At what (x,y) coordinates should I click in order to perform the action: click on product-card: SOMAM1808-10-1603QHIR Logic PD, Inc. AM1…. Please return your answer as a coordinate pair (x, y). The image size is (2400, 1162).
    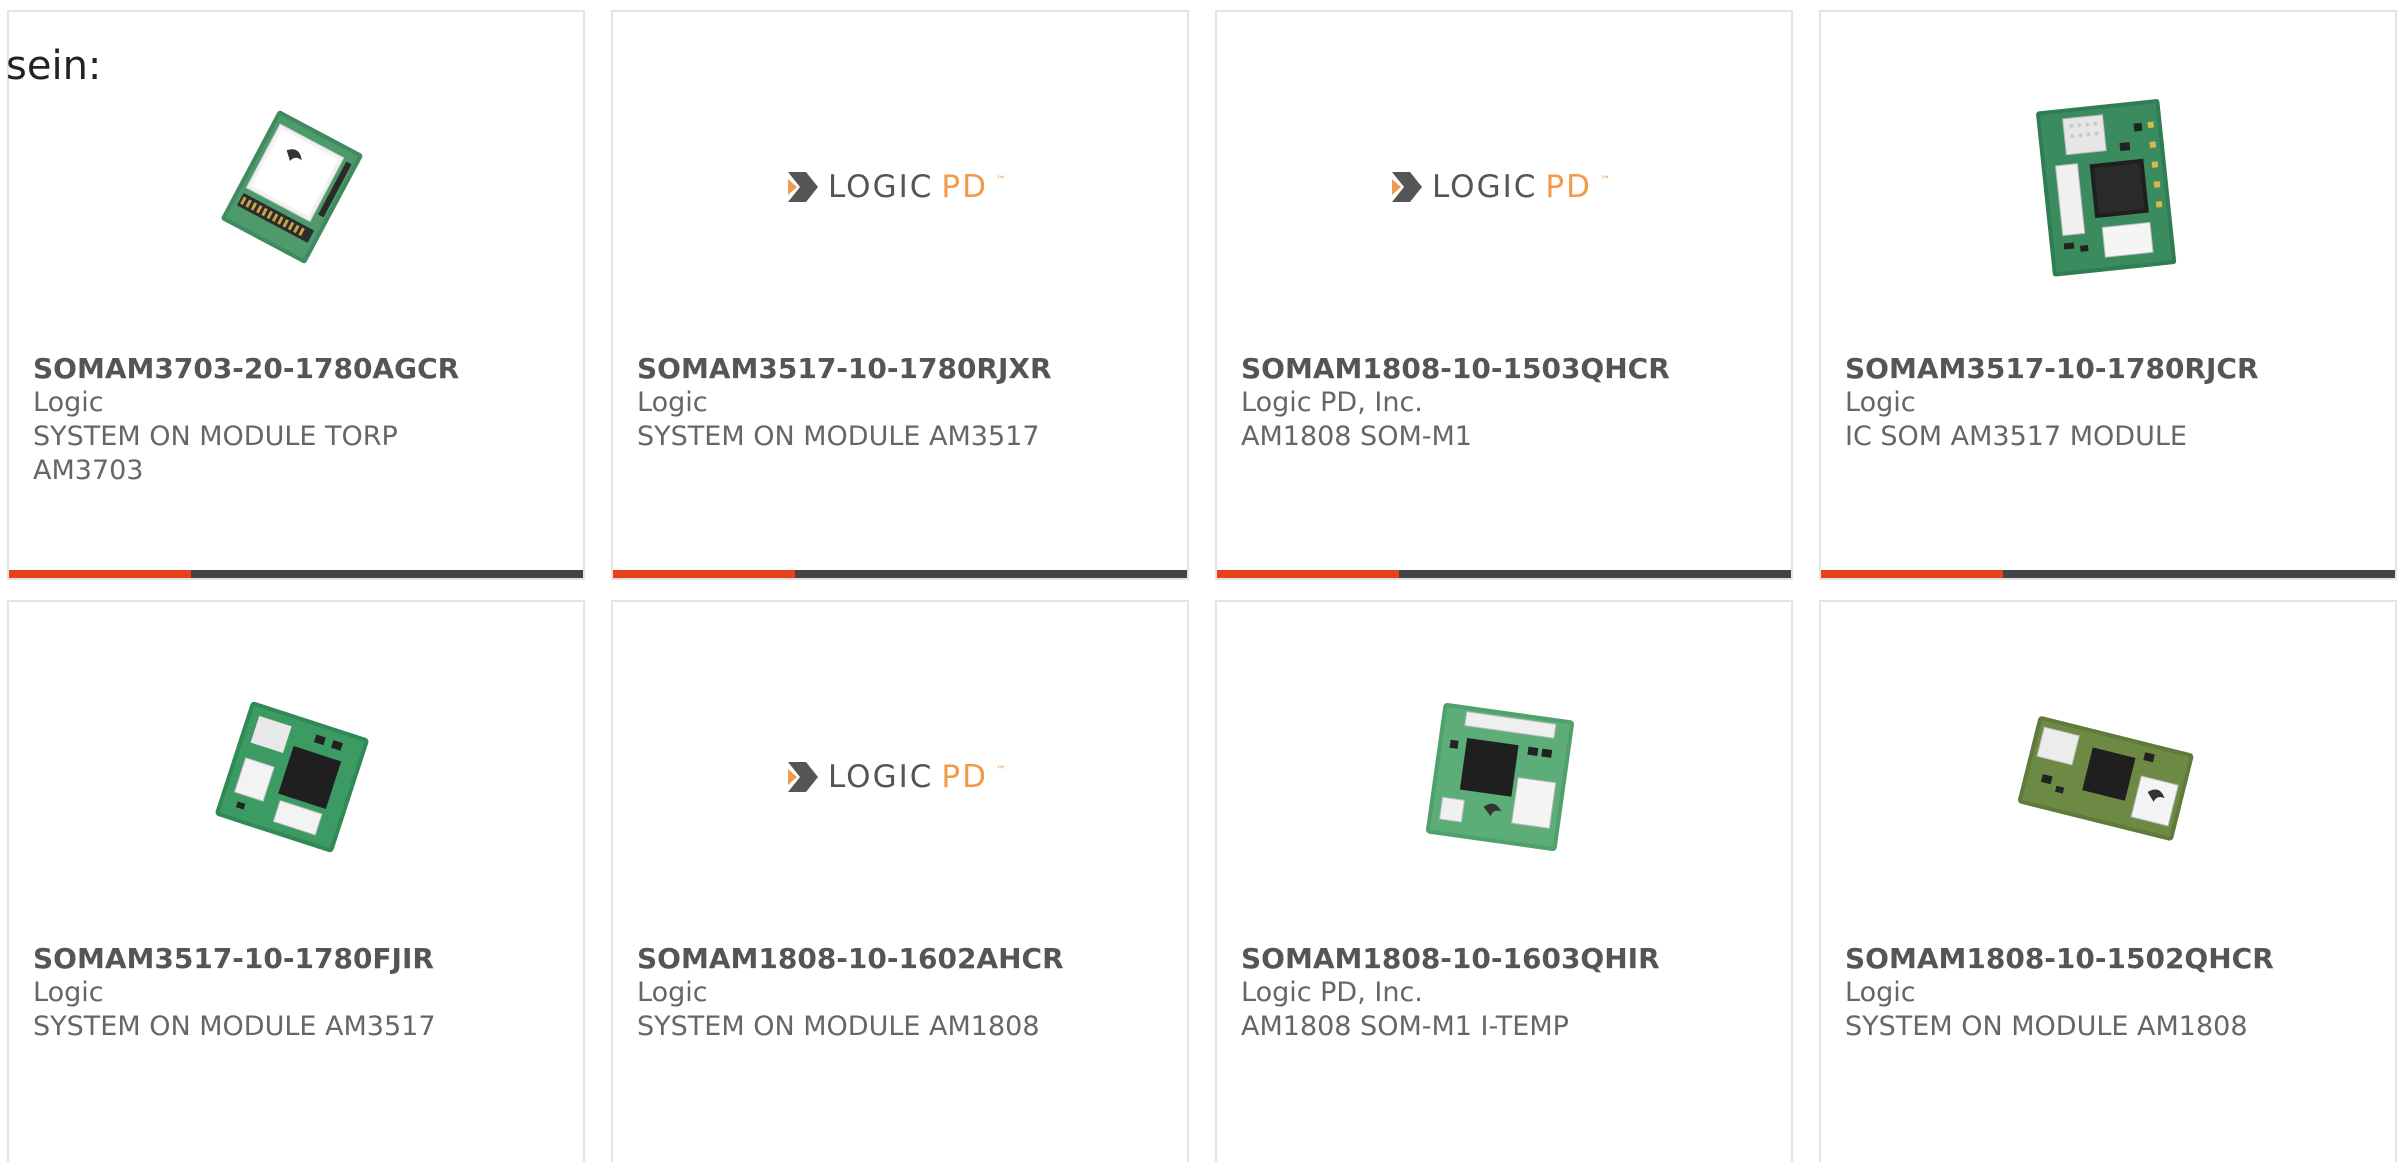
    Looking at the image, I should click on (1504, 881).